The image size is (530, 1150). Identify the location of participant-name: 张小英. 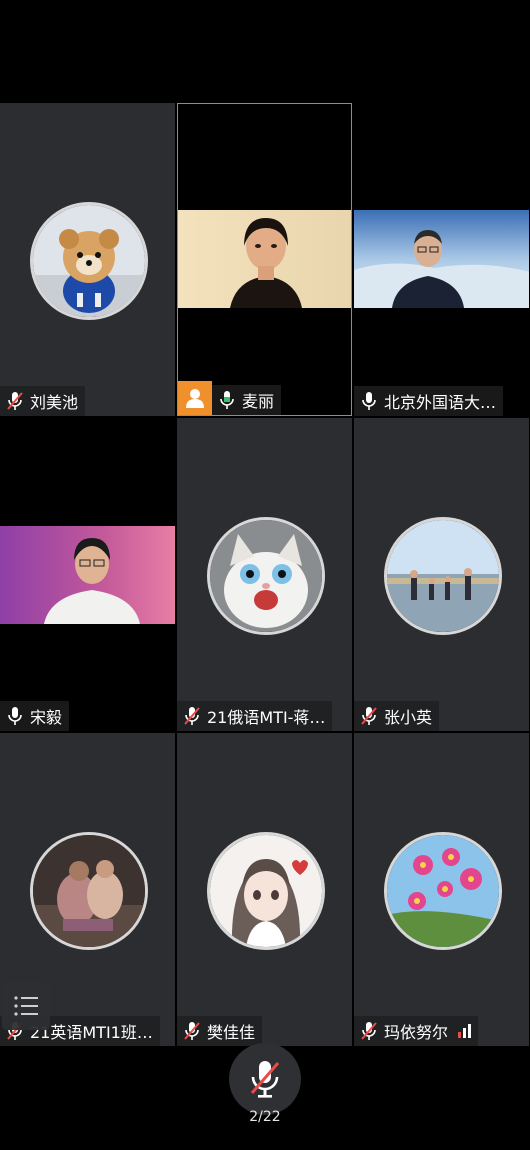
(408, 717).